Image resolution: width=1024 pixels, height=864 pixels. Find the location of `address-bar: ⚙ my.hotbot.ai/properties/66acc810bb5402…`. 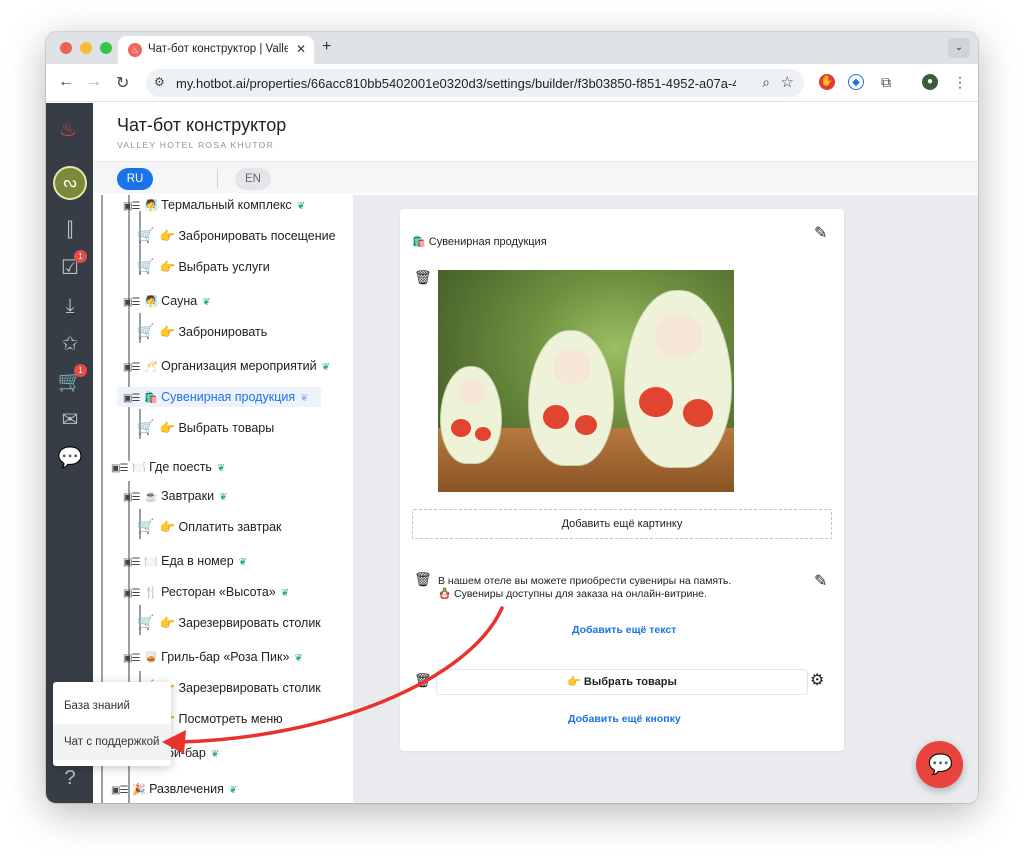

address-bar: ⚙ my.hotbot.ai/properties/66acc810bb5402… is located at coordinates (475, 83).